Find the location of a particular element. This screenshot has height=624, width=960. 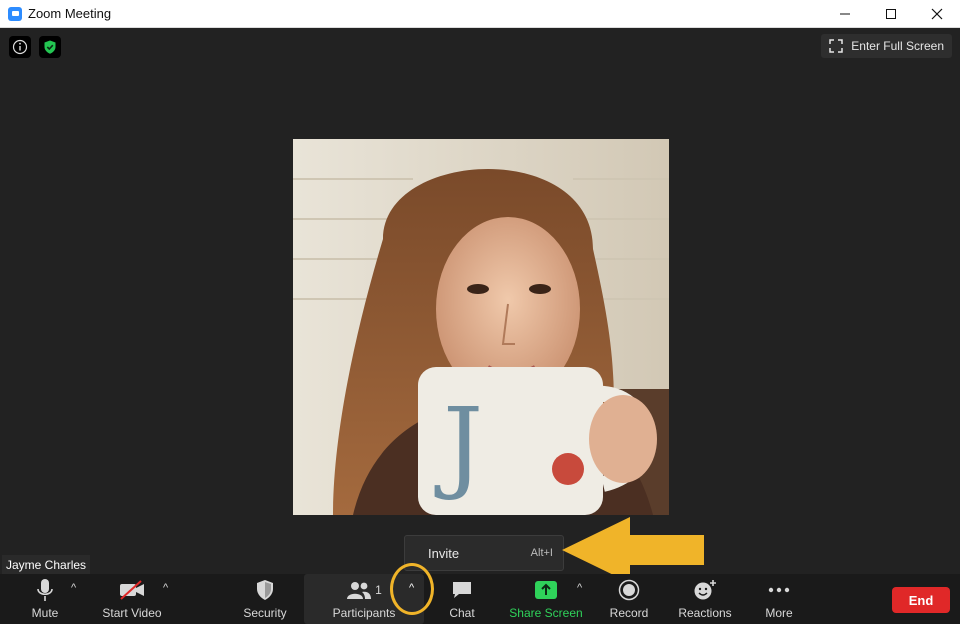

mute-label: Mute is located at coordinates (45, 613).